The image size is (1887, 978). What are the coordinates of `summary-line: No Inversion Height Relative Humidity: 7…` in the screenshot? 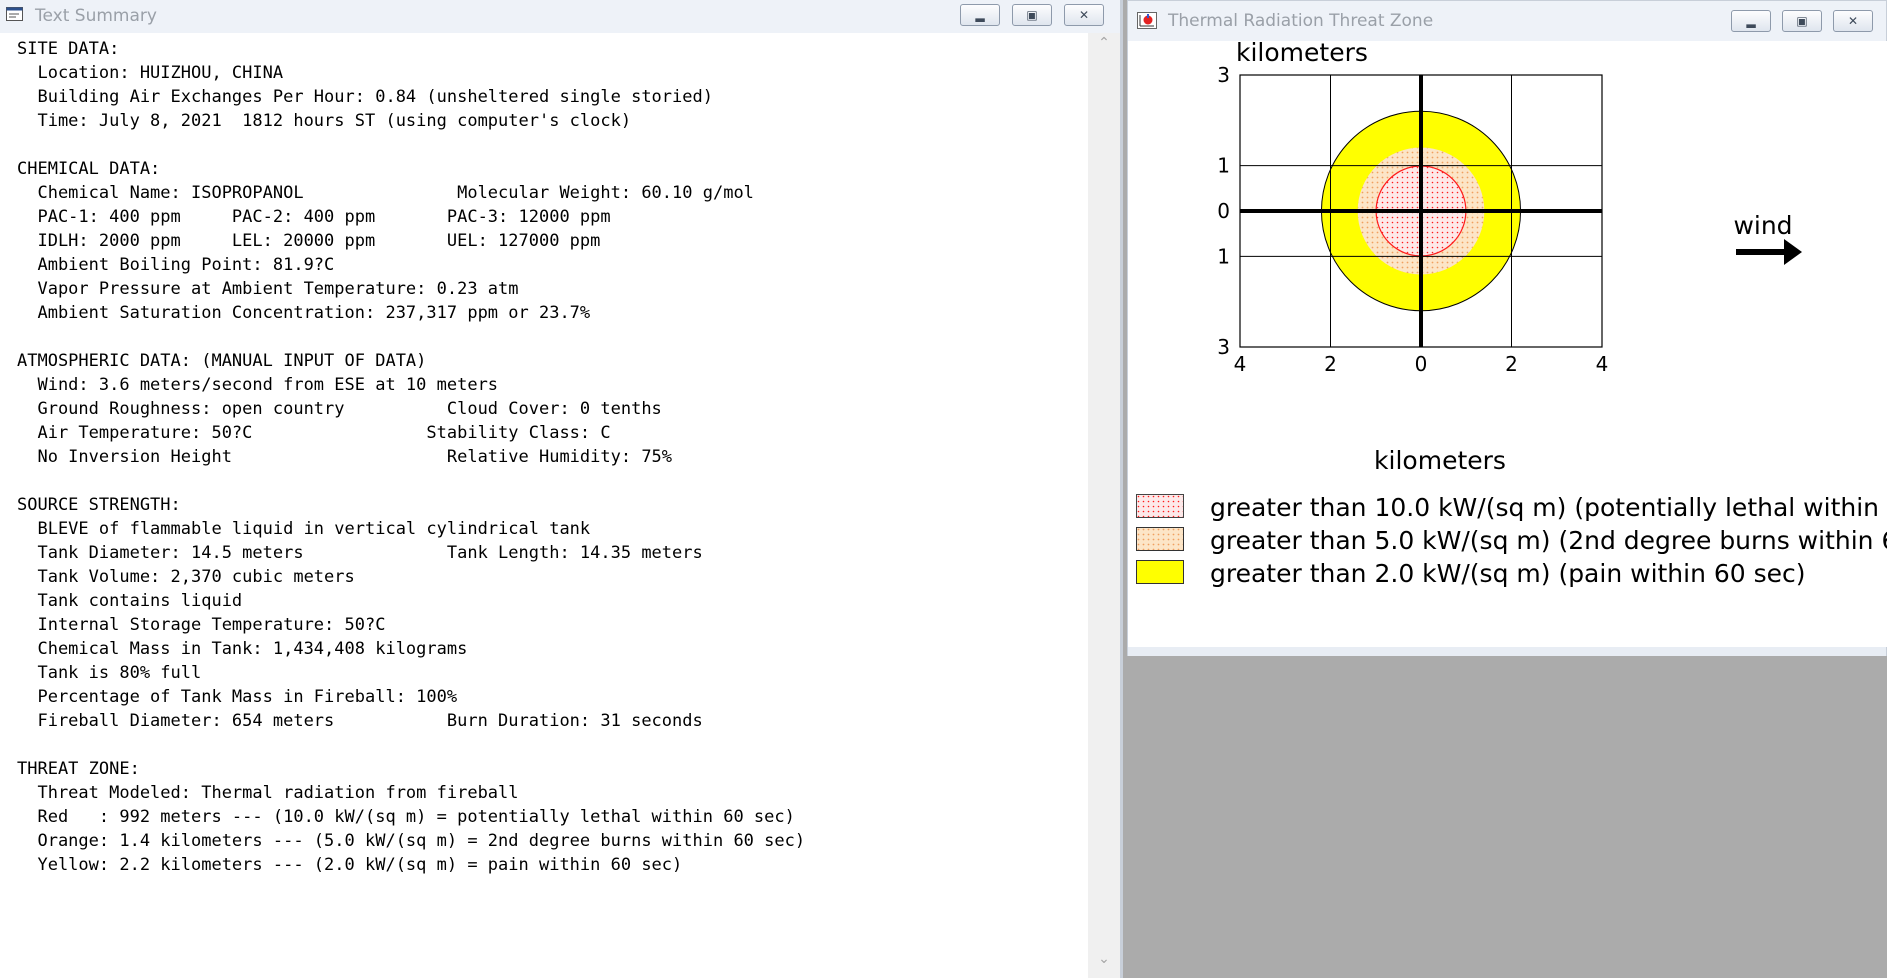 It's located at (345, 457).